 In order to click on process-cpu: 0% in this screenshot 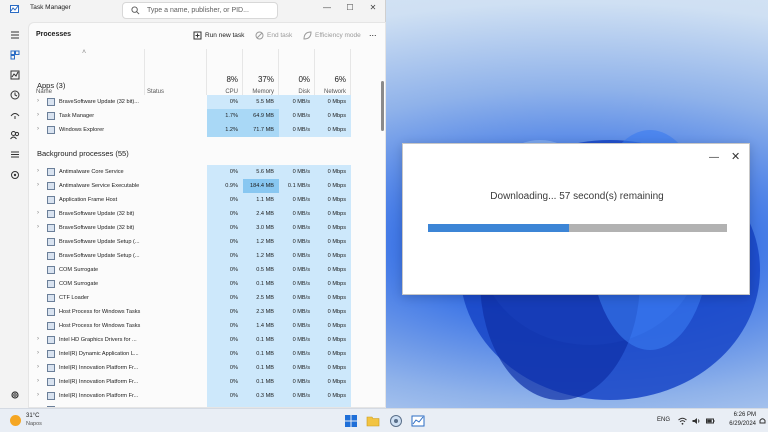, I will do `click(225, 242)`.